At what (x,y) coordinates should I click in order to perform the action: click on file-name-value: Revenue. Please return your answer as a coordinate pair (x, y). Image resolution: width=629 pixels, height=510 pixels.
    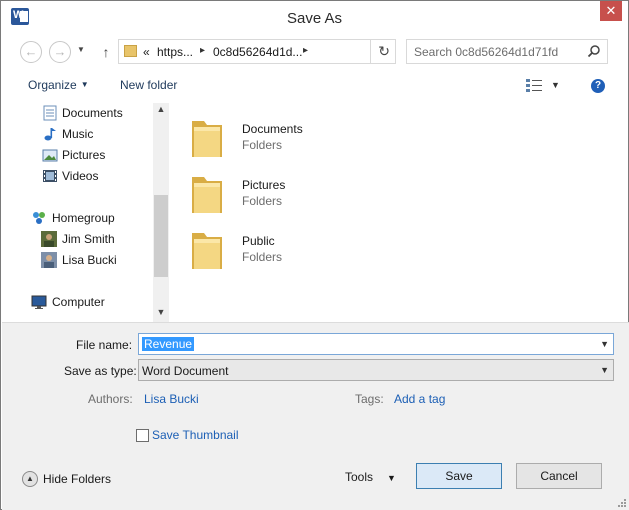
    Looking at the image, I should click on (168, 344).